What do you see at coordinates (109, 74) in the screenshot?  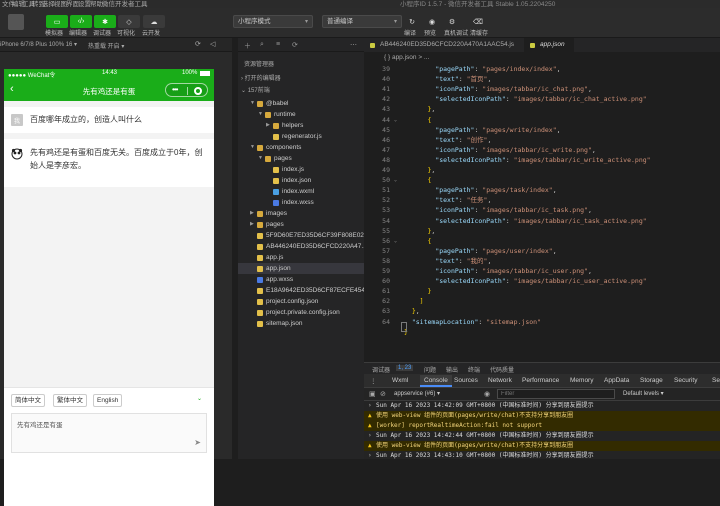 I see `status-bar: ●●●●● WeChat令 14:43 100%` at bounding box center [109, 74].